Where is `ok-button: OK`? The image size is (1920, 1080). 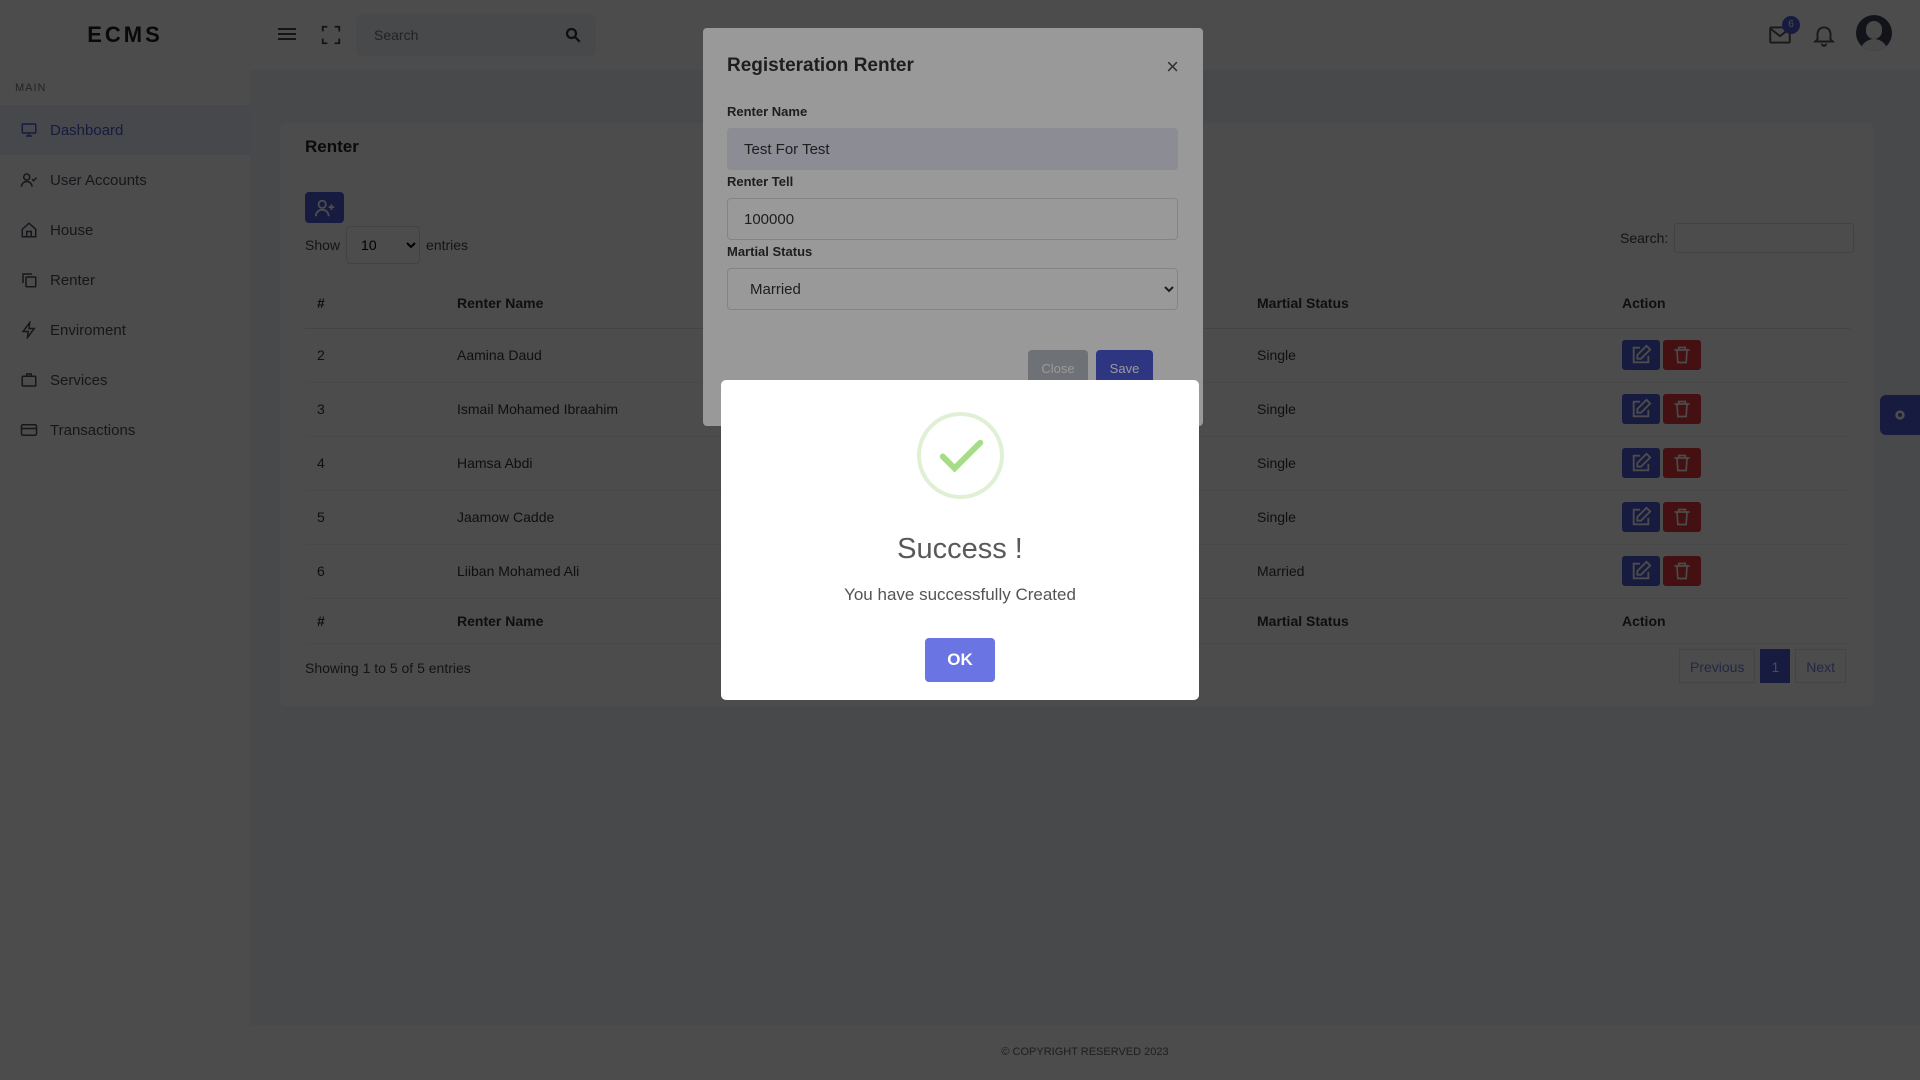
ok-button: OK is located at coordinates (960, 660).